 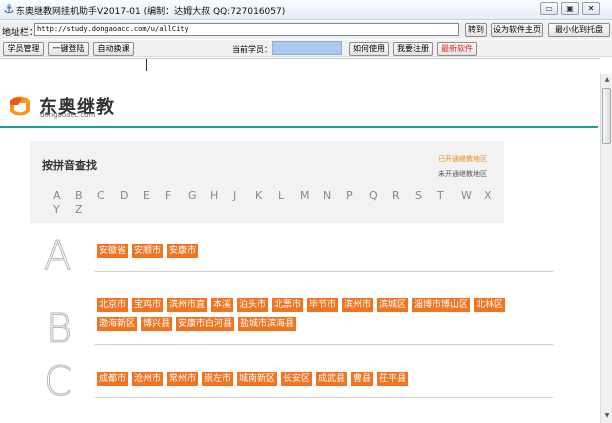 What do you see at coordinates (151, 12) in the screenshot?
I see `window-title: 东奥继教网挂机助手V2017-01 (编制：达姆大叔 QQ:727016057)` at bounding box center [151, 12].